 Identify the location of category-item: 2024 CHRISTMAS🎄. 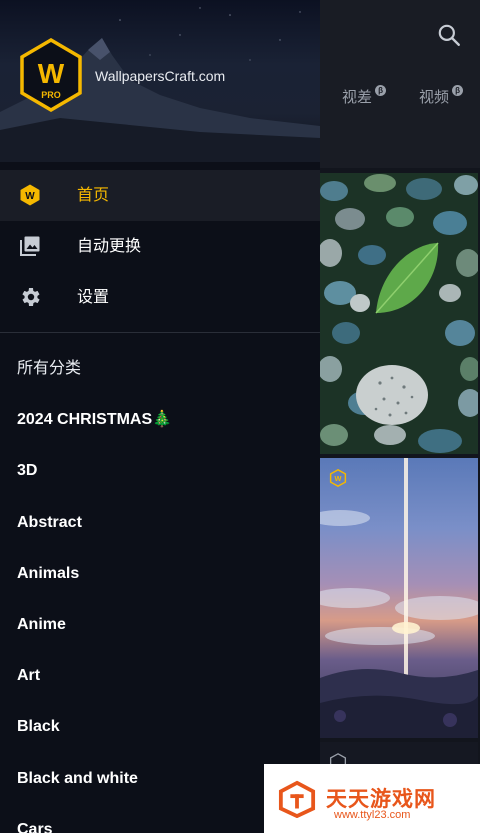
(160, 419).